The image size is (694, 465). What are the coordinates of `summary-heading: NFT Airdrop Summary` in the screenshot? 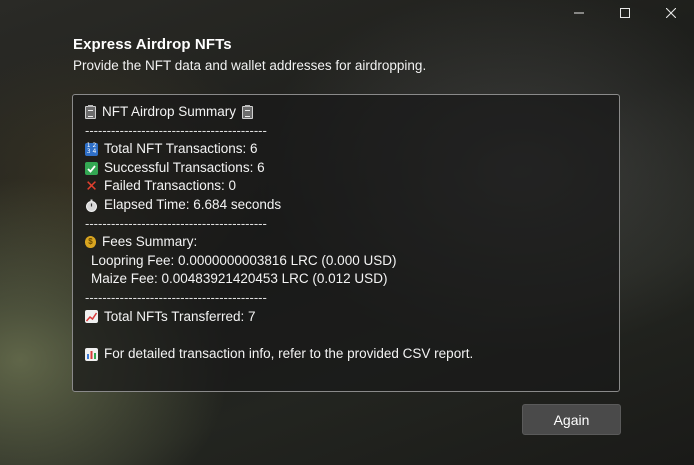 It's located at (169, 111).